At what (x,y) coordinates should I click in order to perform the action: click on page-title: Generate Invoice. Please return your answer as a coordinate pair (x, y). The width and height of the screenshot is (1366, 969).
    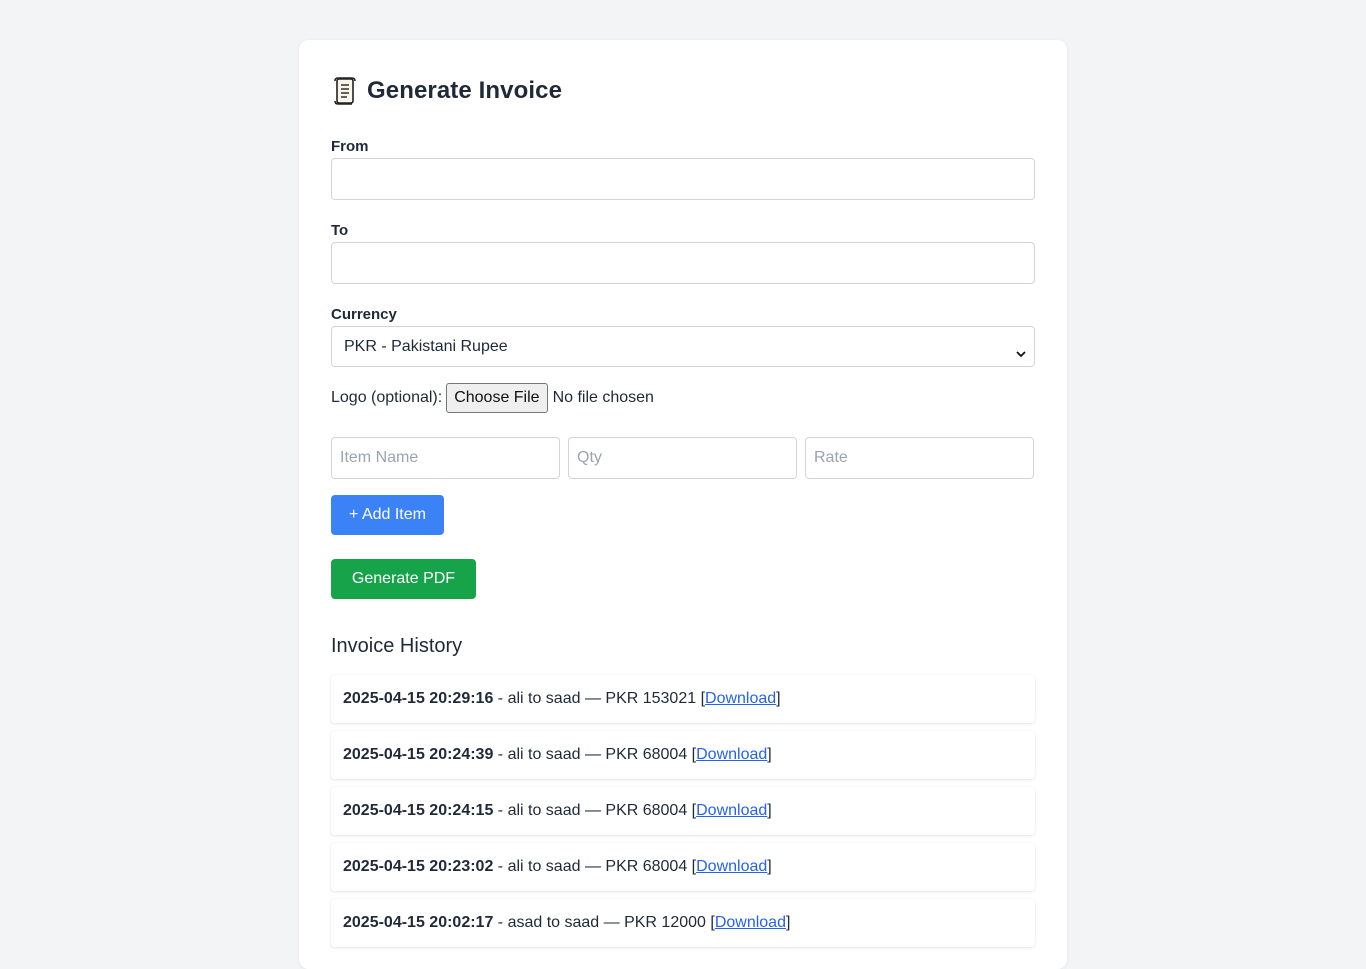
    Looking at the image, I should click on (465, 90).